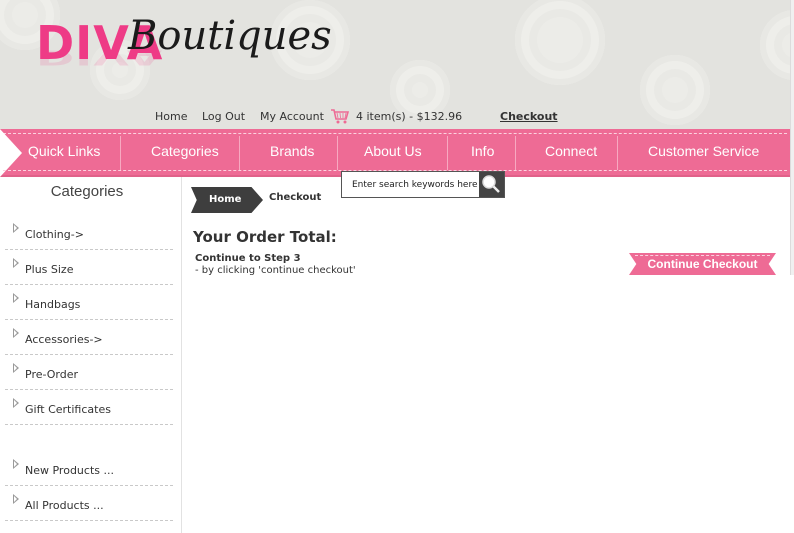 The image size is (794, 533). What do you see at coordinates (64, 151) in the screenshot?
I see `nav-quick-links: Quick Links` at bounding box center [64, 151].